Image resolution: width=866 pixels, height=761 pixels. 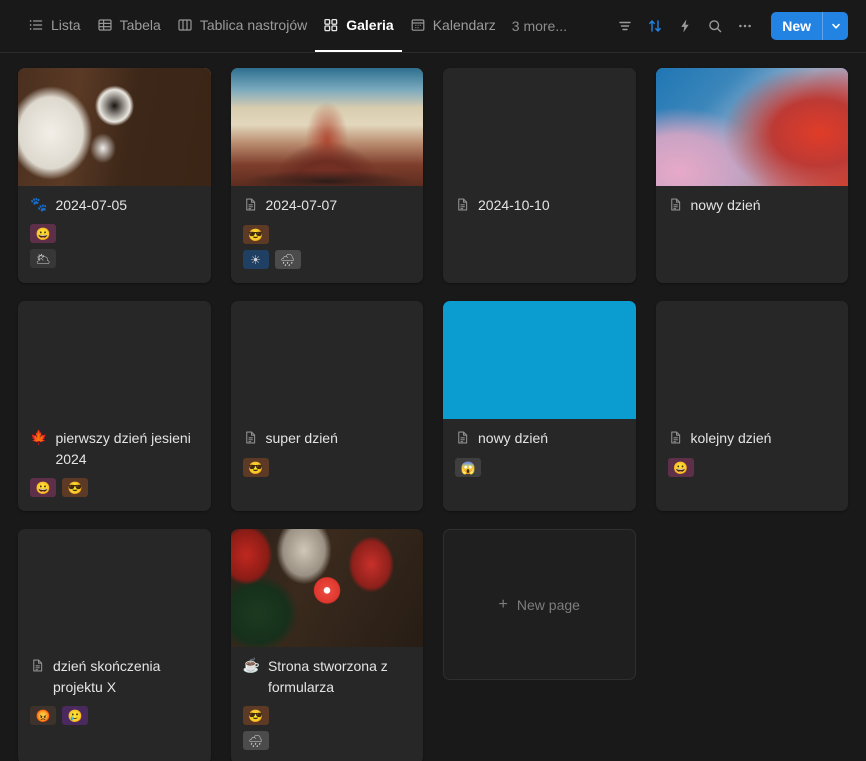 I want to click on card-tag-group: 😀, so click(x=752, y=467).